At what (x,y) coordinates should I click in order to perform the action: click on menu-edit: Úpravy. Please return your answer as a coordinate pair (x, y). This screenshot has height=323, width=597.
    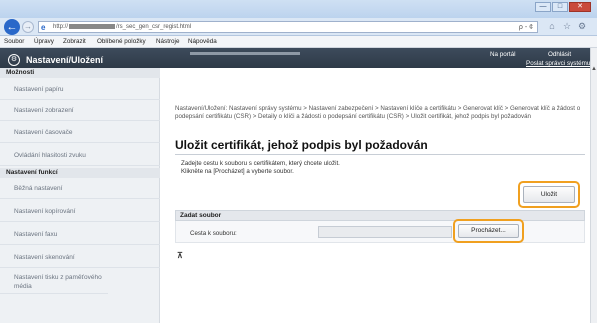
    Looking at the image, I should click on (44, 41).